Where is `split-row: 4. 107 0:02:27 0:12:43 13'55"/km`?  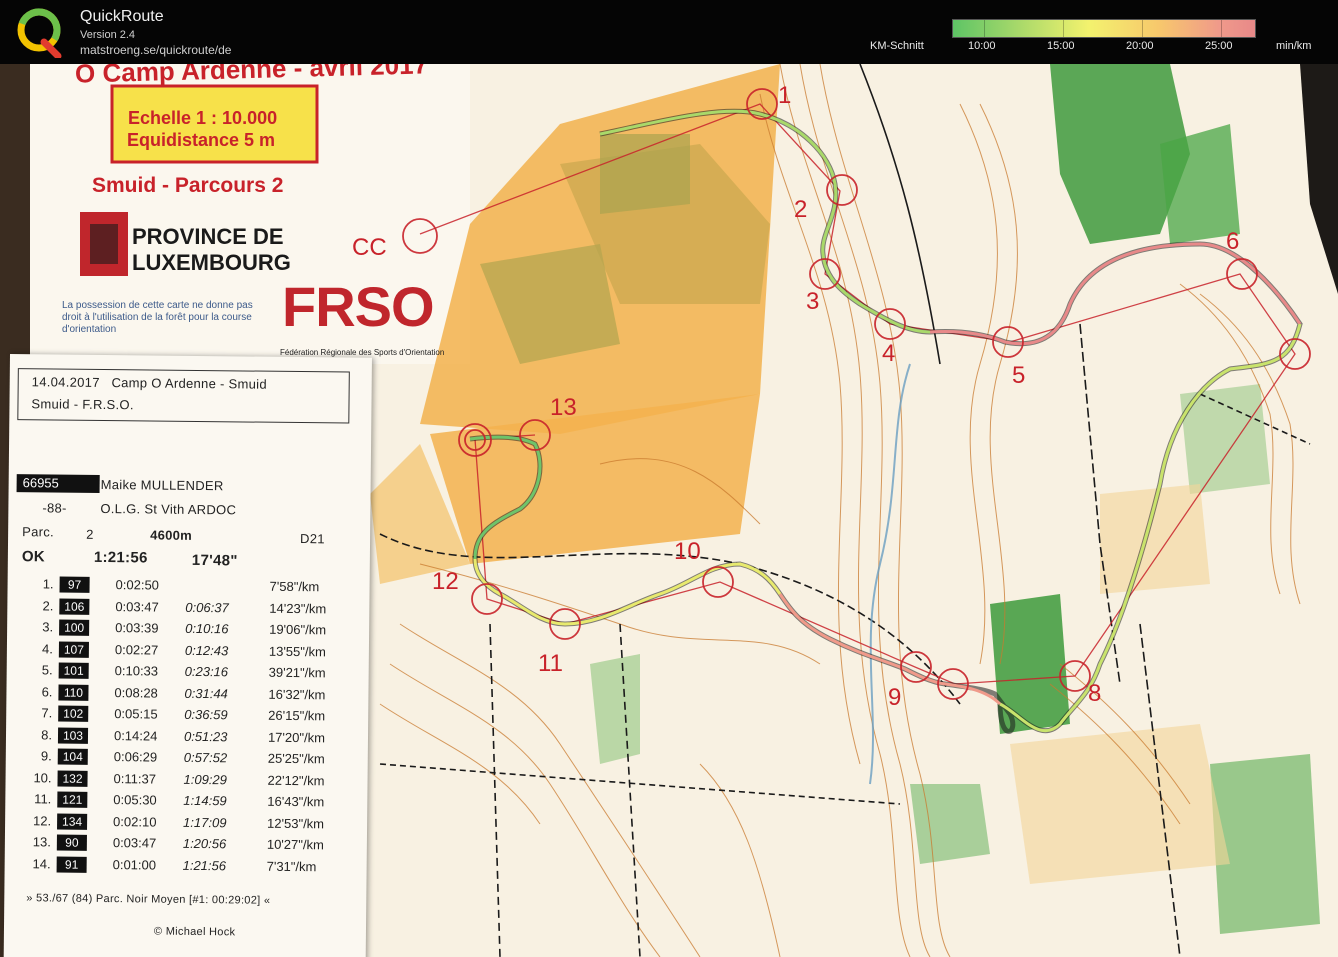 split-row: 4. 107 0:02:27 0:12:43 13'55"/km is located at coordinates (182, 651).